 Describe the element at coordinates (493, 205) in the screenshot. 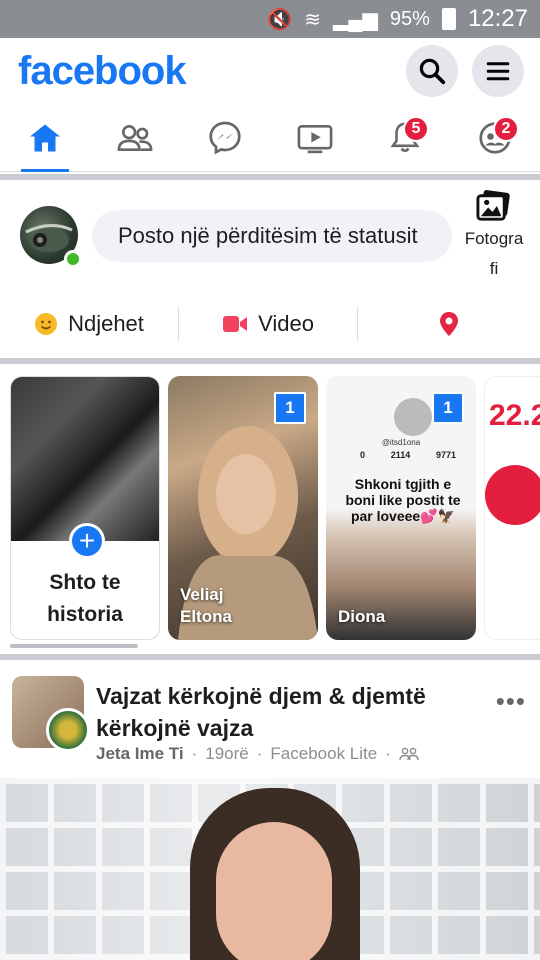

I see `photo-icon` at that location.